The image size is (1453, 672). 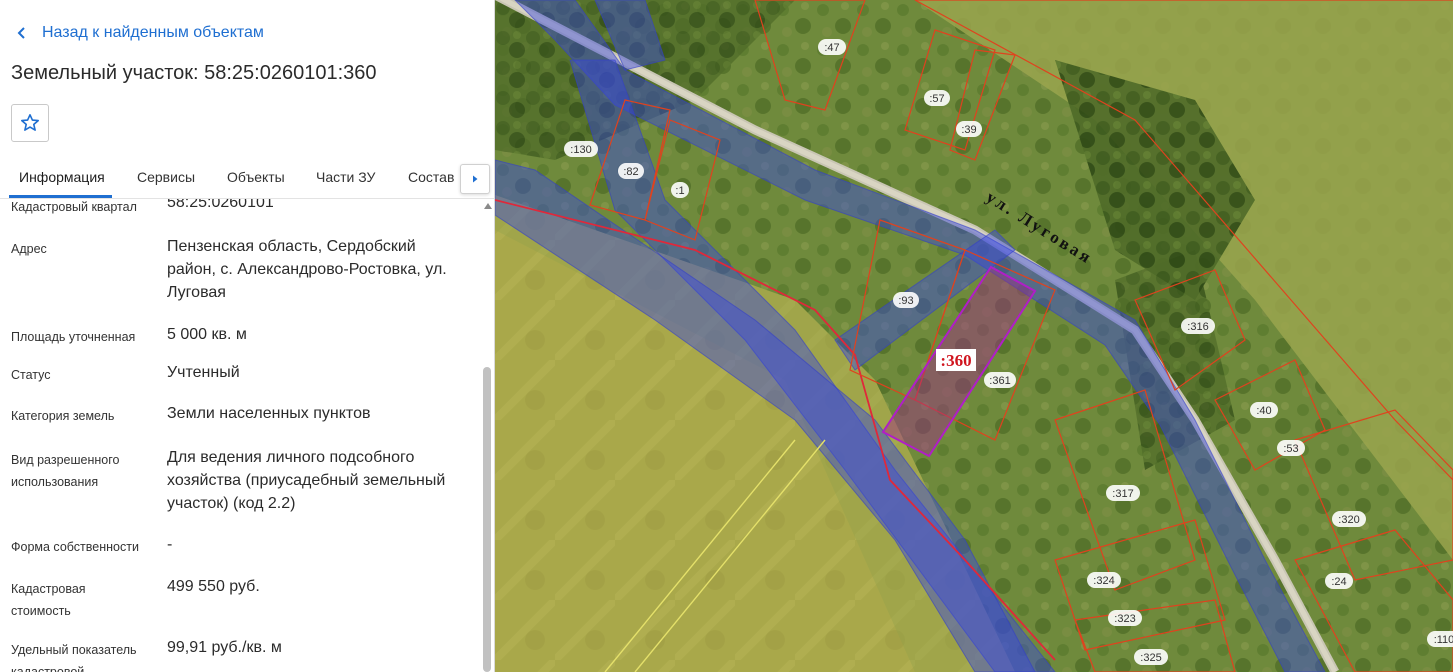 I want to click on svg-text: :40, so click(x=1263, y=411).